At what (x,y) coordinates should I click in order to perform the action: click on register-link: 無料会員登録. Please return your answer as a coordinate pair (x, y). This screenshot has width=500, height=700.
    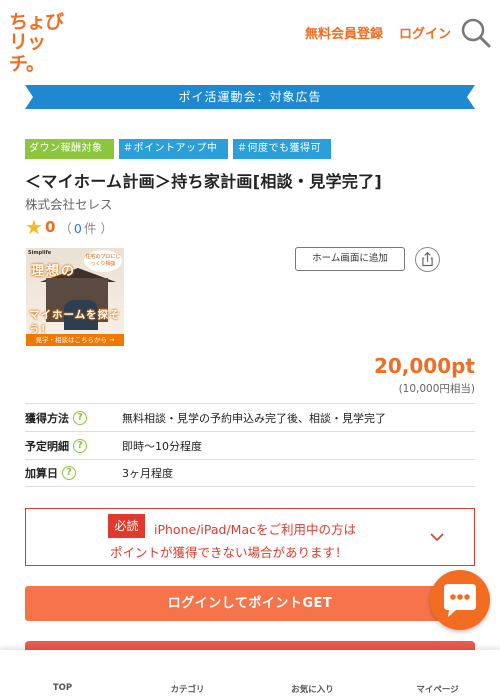
    Looking at the image, I should click on (344, 32).